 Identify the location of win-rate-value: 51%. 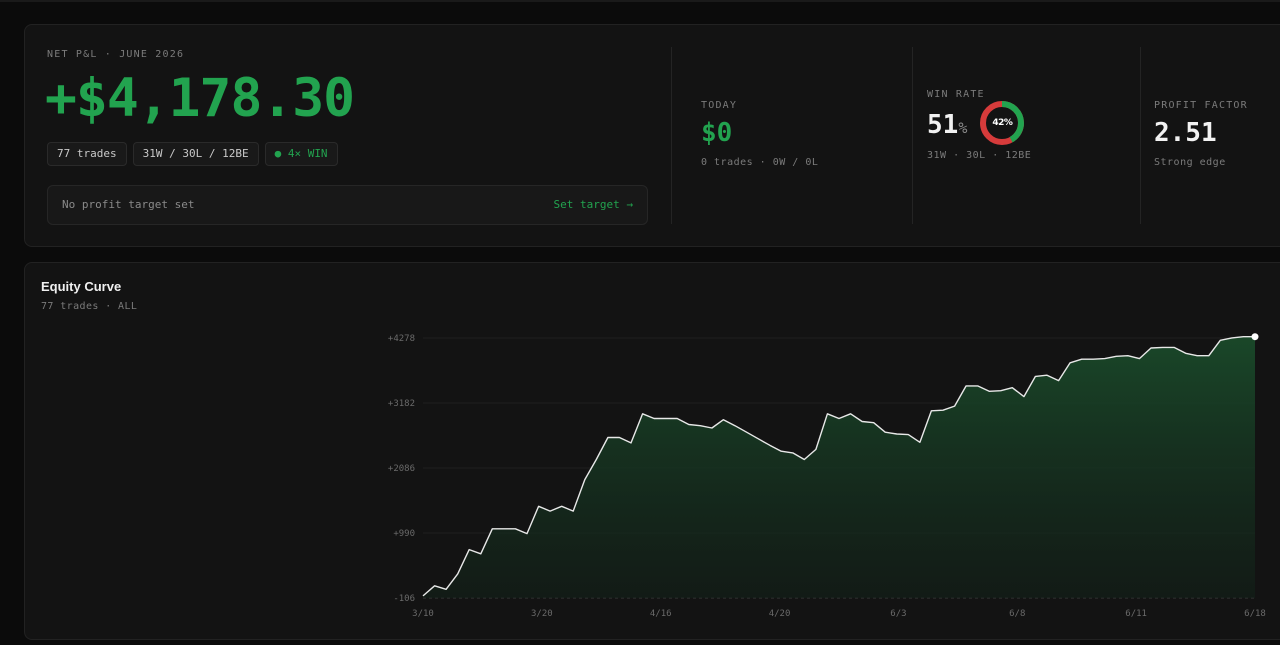
(947, 124).